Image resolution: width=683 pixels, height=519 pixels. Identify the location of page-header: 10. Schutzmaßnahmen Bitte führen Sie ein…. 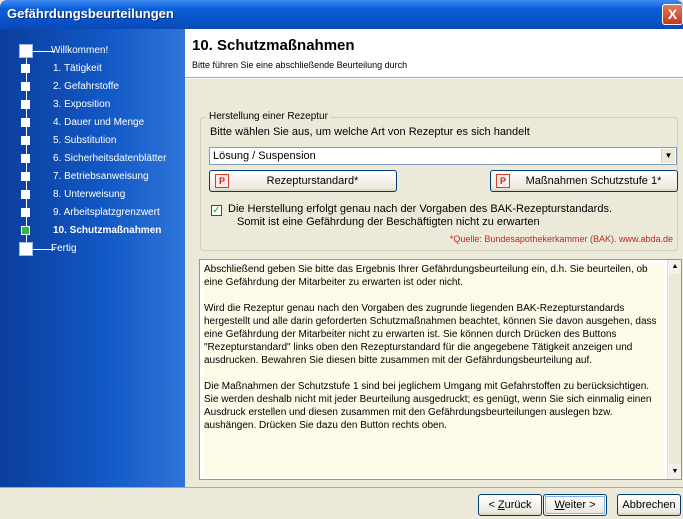
(434, 53).